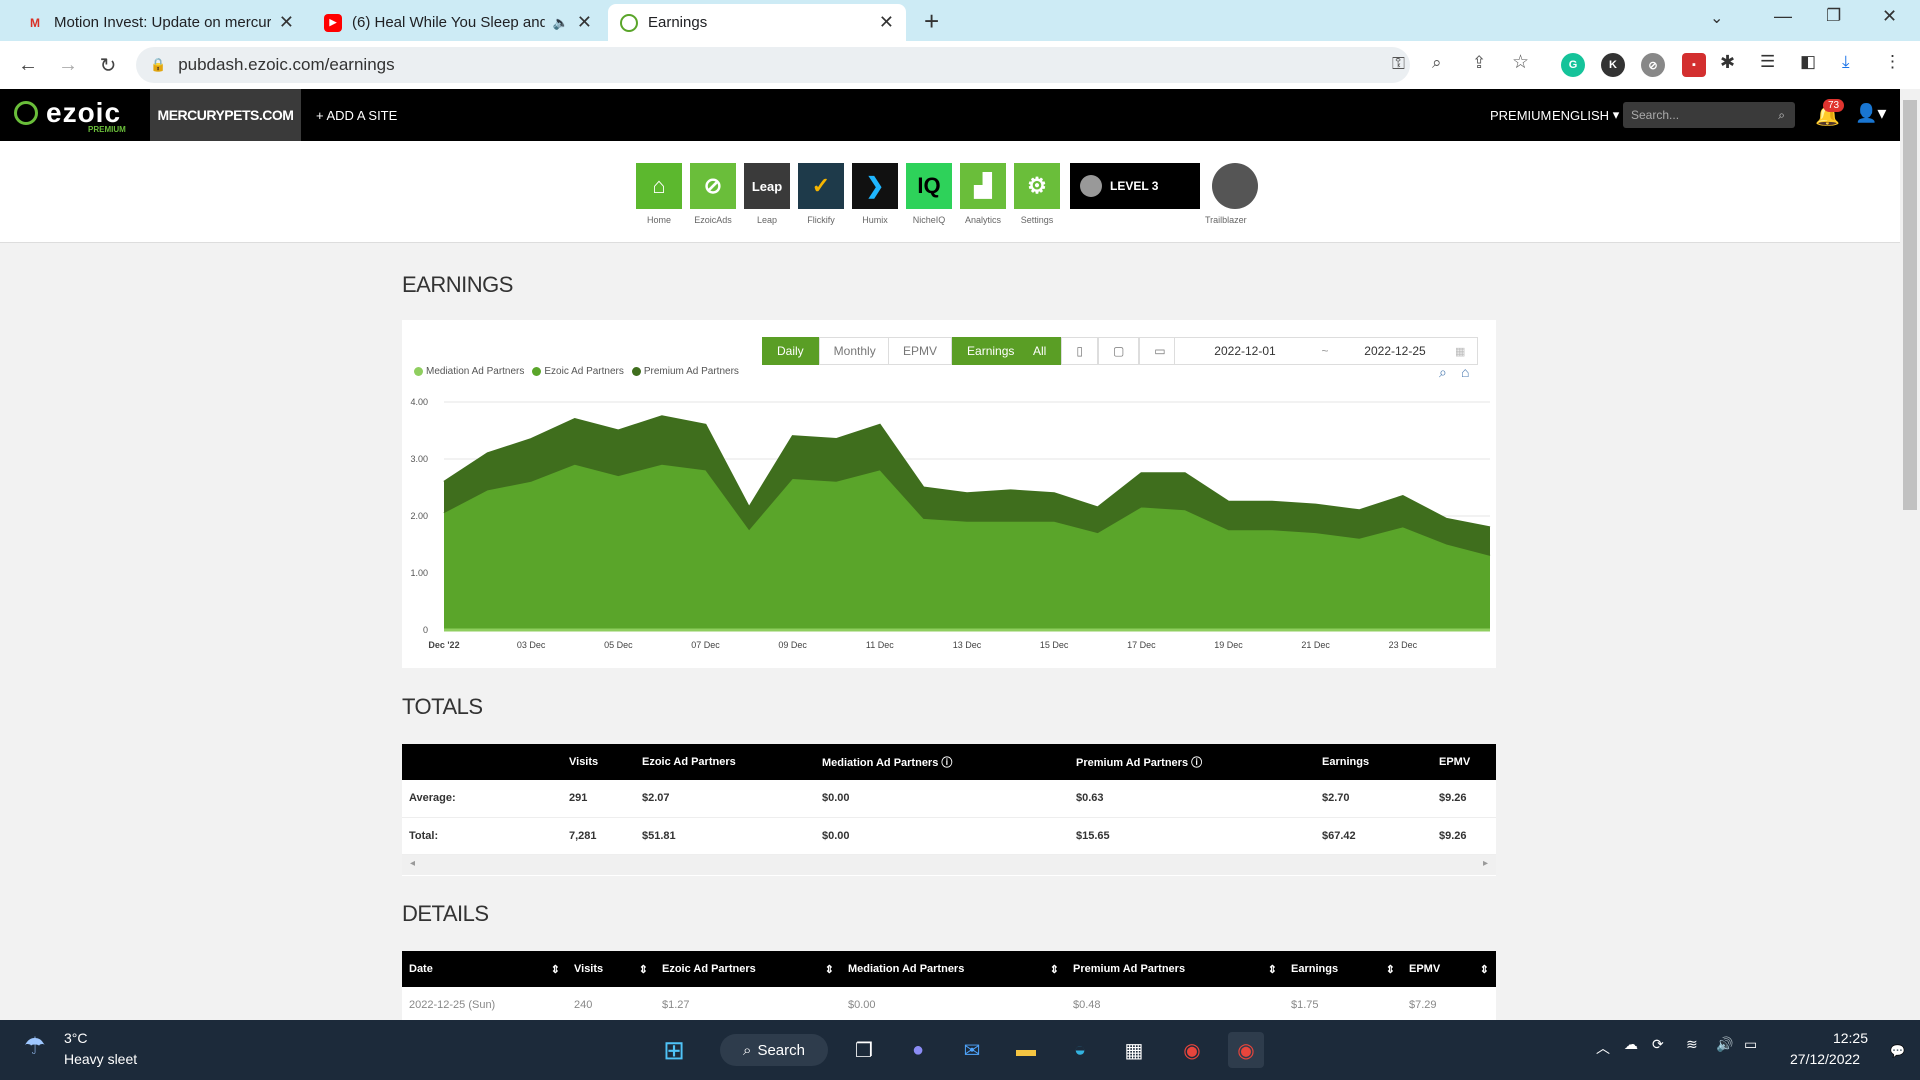 This screenshot has width=1920, height=1080. I want to click on file-explorer-icon: ▬, so click(1026, 1050).